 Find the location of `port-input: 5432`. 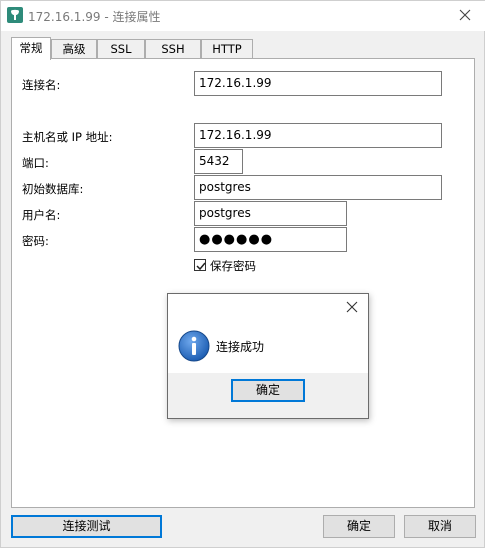

port-input: 5432 is located at coordinates (218, 161).